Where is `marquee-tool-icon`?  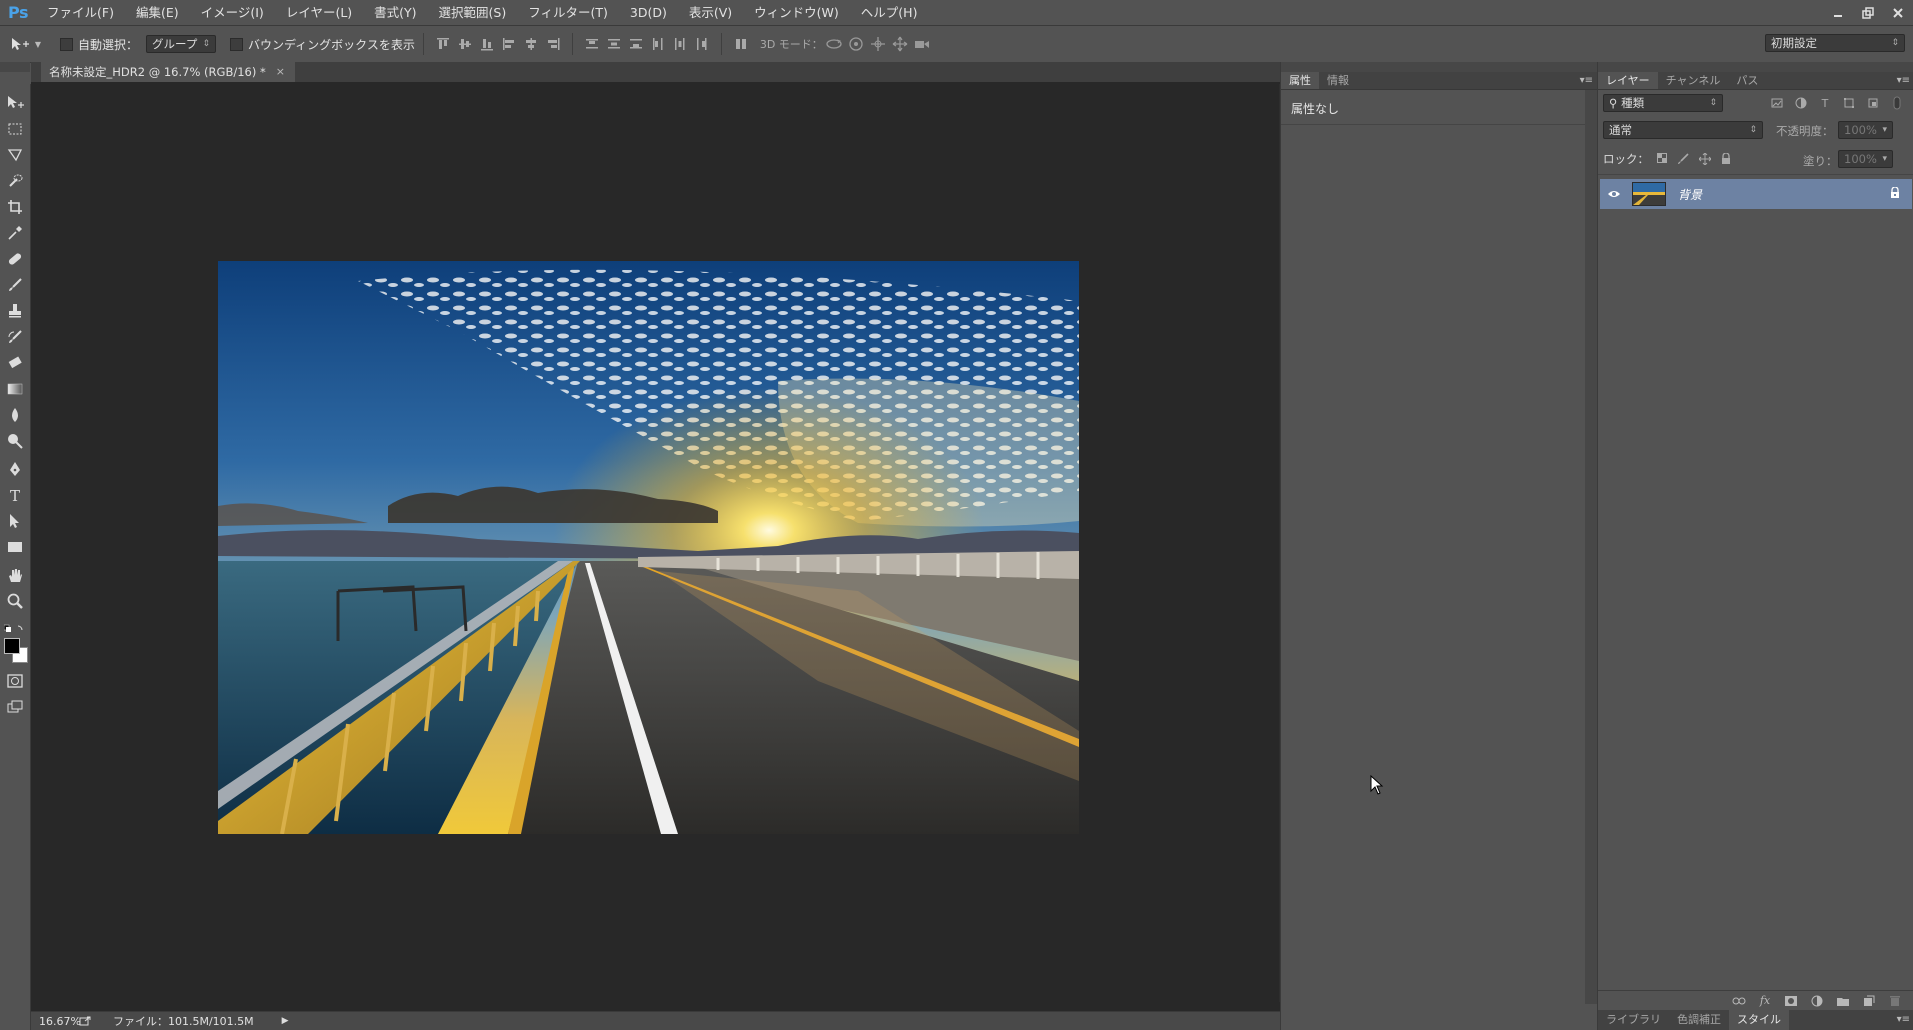 marquee-tool-icon is located at coordinates (15, 129).